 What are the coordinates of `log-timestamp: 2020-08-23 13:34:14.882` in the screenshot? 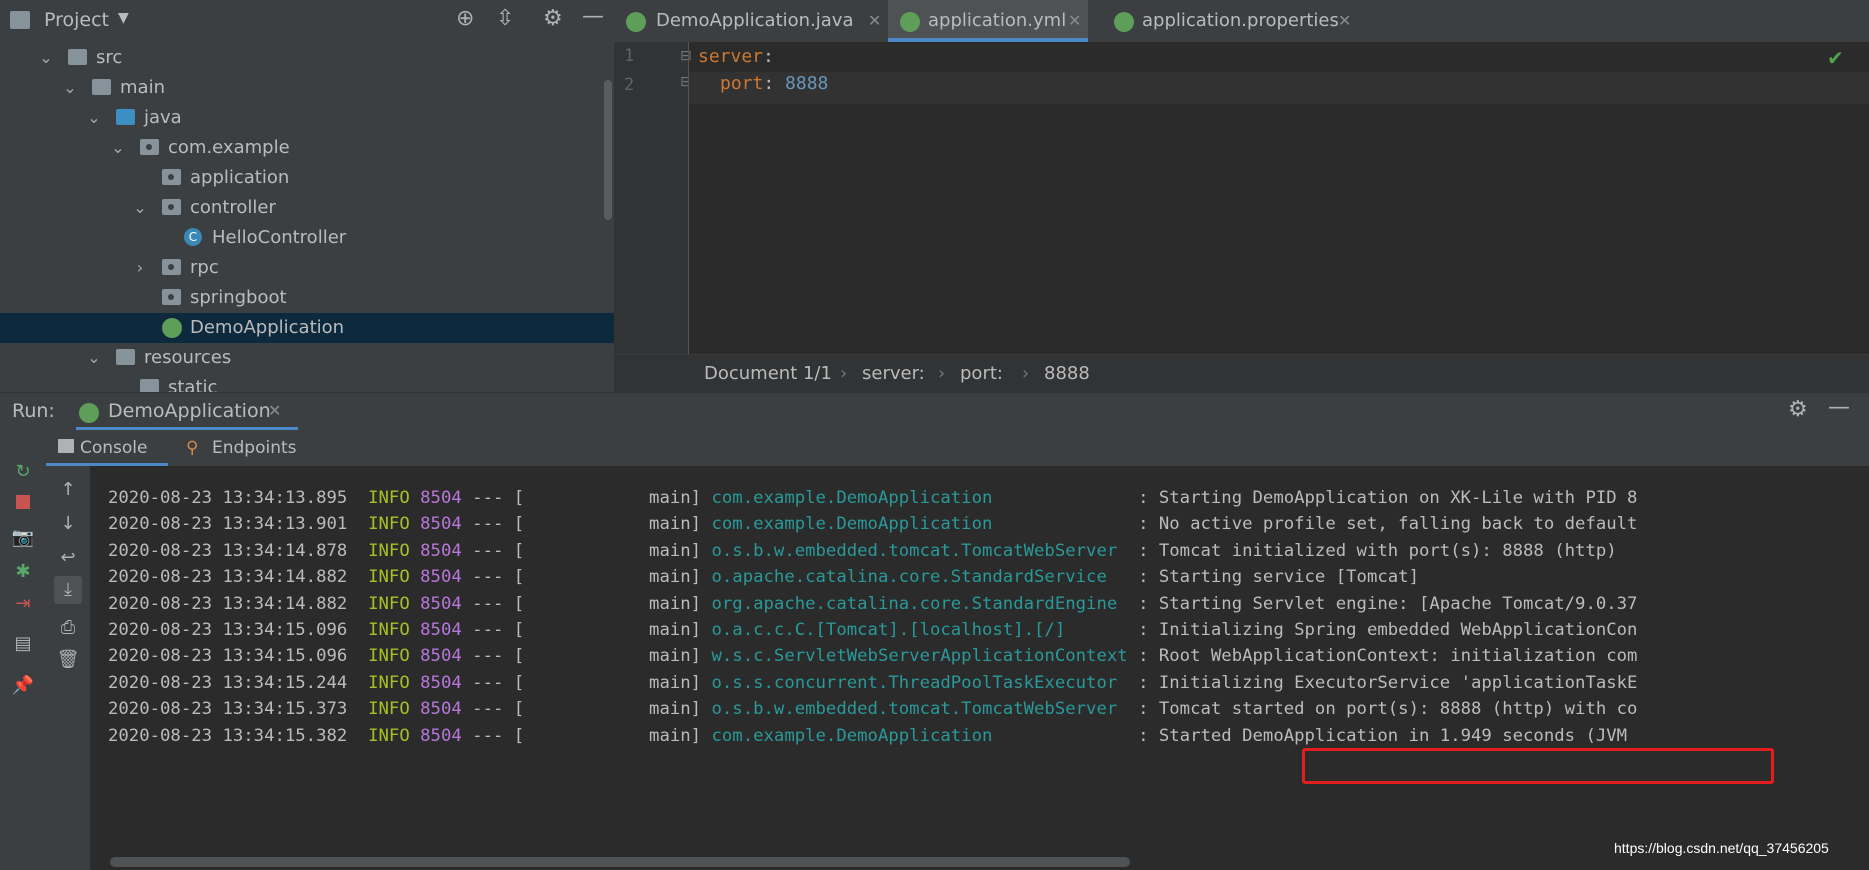 It's located at (238, 577).